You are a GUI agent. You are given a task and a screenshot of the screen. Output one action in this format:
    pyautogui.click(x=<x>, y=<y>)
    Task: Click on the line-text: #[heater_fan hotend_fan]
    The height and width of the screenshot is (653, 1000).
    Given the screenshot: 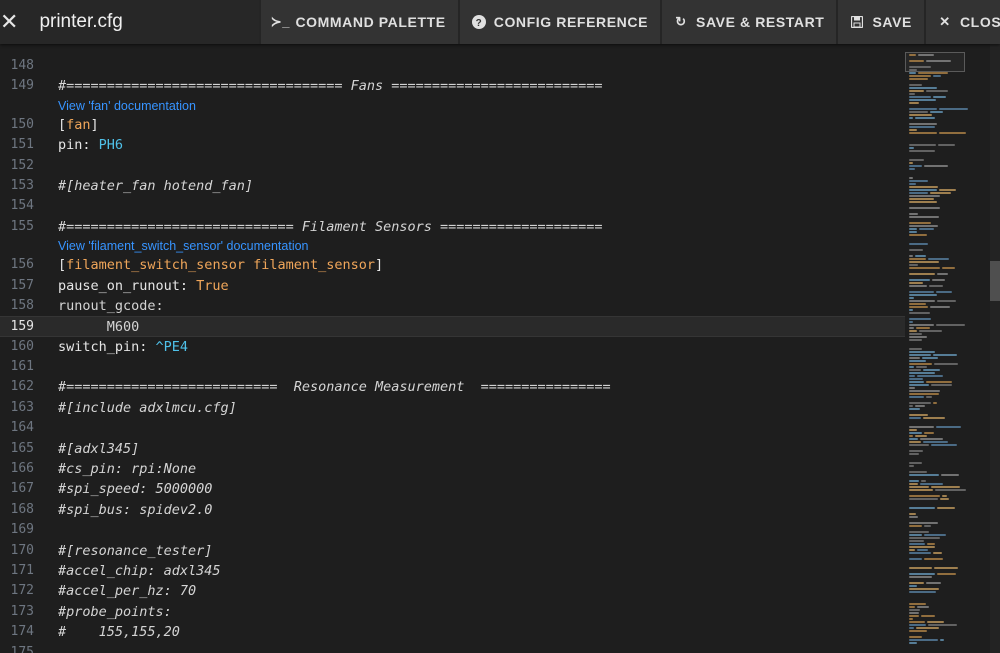 What is the action you would take?
    pyautogui.click(x=156, y=185)
    